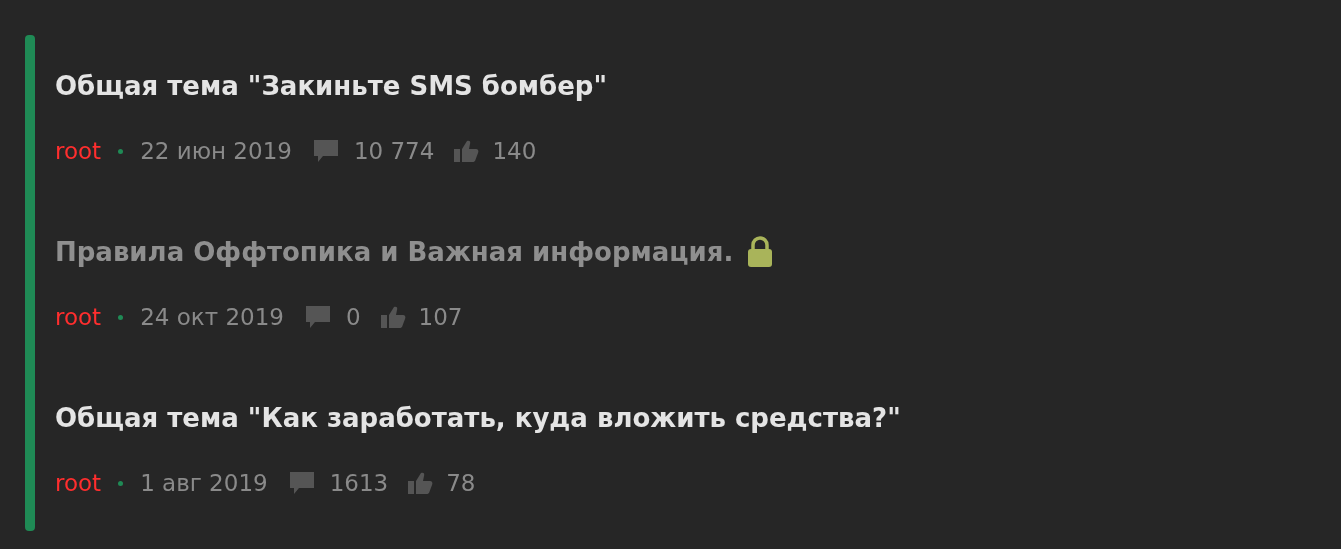 The width and height of the screenshot is (1341, 549). I want to click on like-count: 78, so click(461, 483).